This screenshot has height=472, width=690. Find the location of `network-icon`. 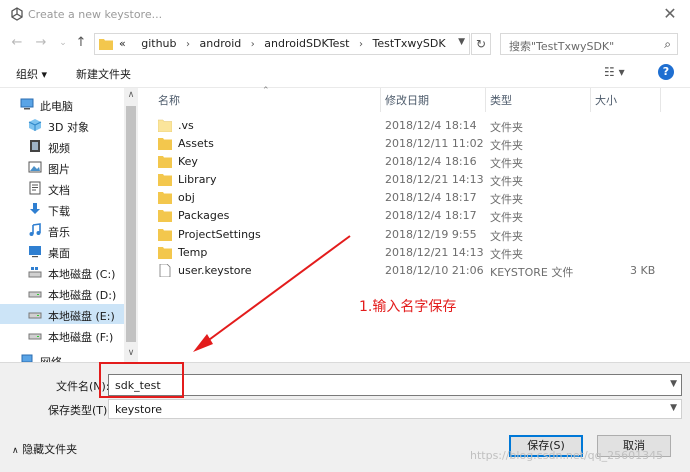

network-icon is located at coordinates (27, 358).